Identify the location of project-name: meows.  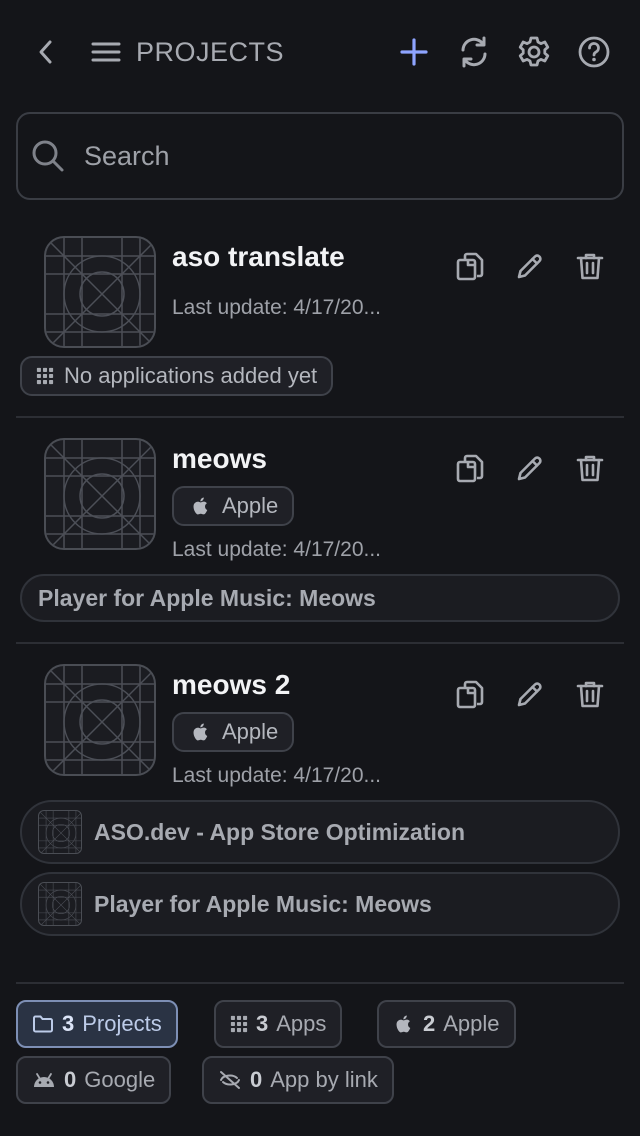
(219, 459).